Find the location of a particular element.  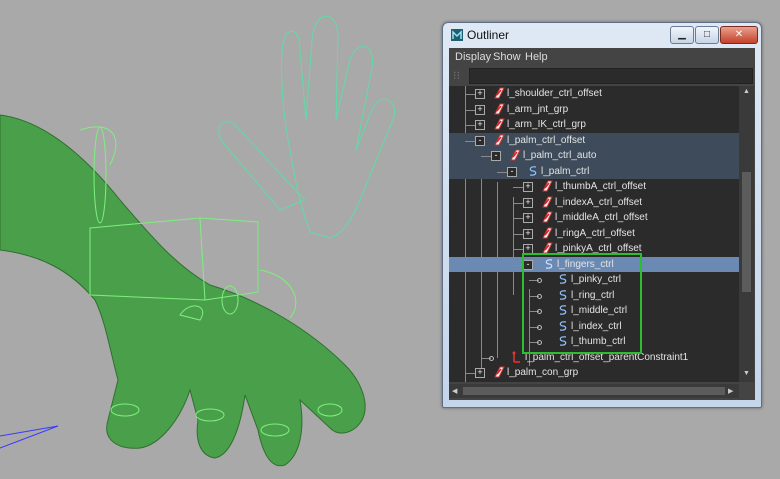

tree-item-label: l_thumbA_ctrl_offset is located at coordinates (600, 186).